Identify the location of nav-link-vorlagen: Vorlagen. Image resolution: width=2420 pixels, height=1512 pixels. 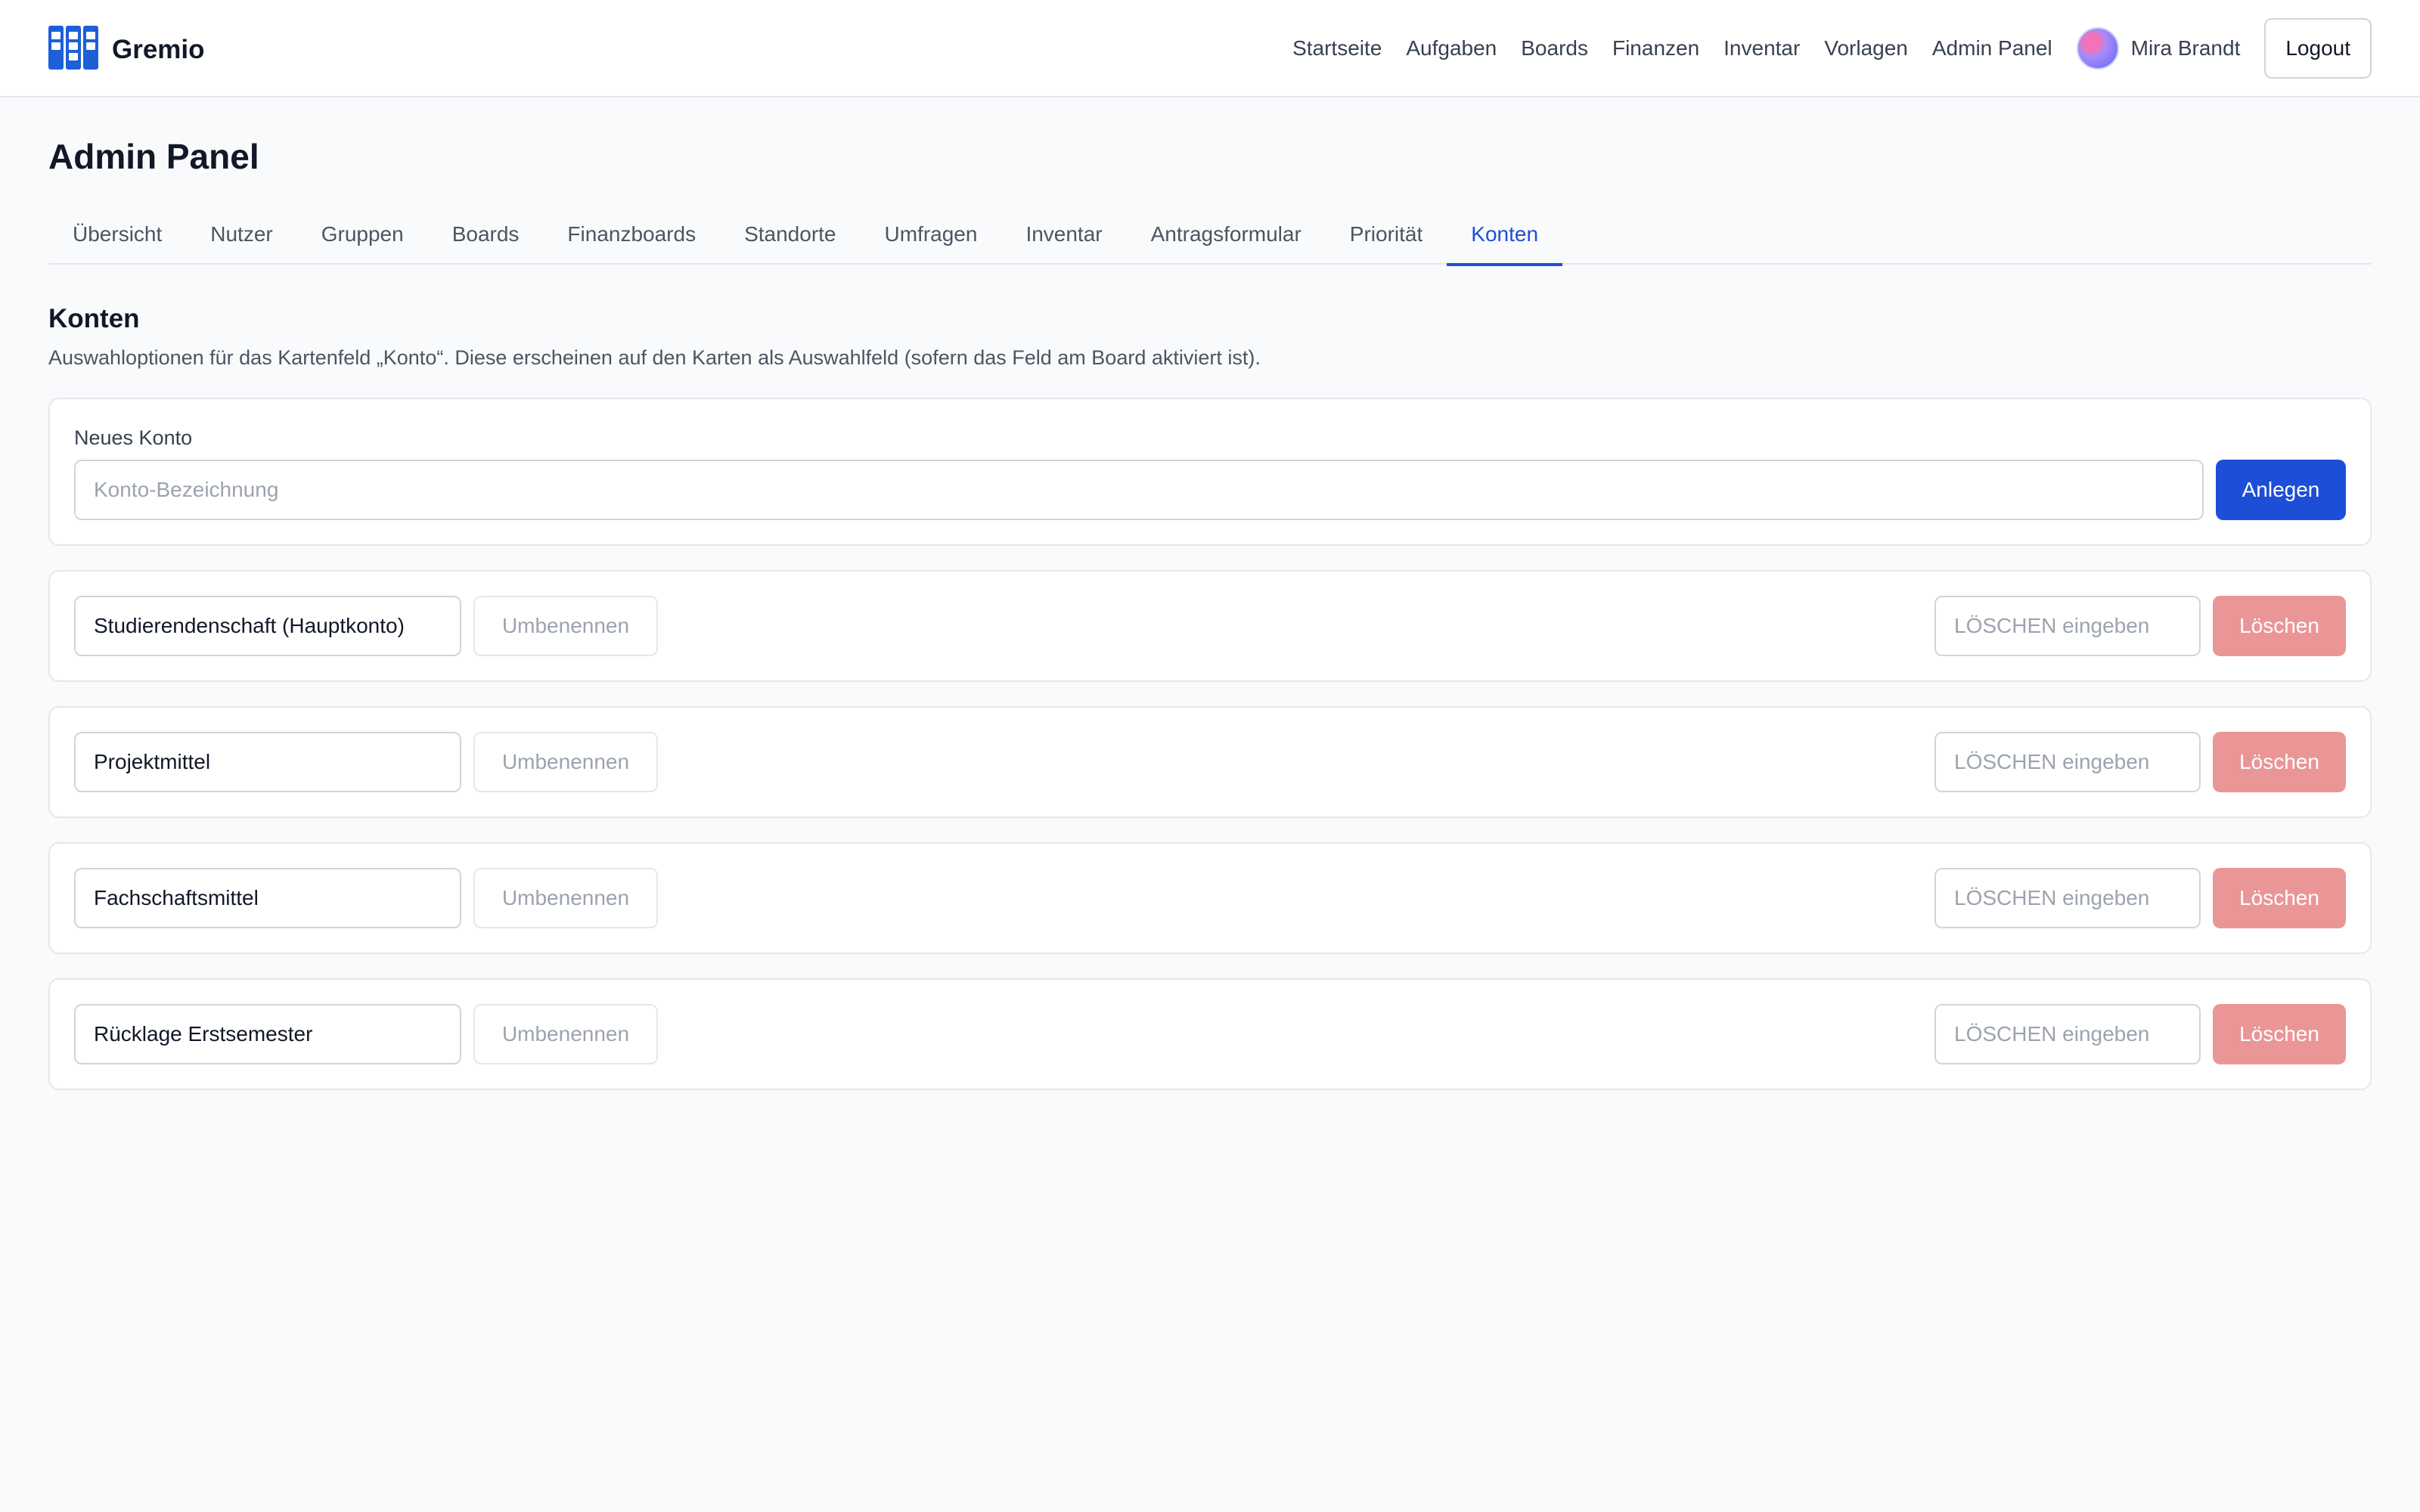
(1866, 48).